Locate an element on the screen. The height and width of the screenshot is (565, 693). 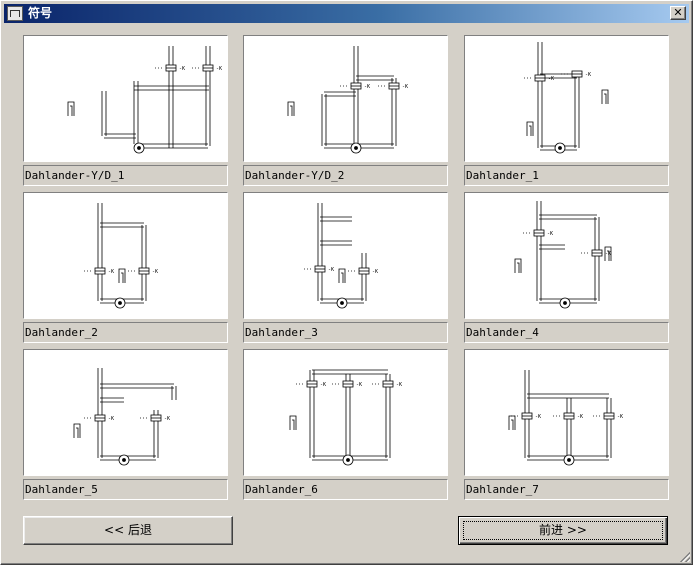
back-button: << 后退 is located at coordinates (128, 530).